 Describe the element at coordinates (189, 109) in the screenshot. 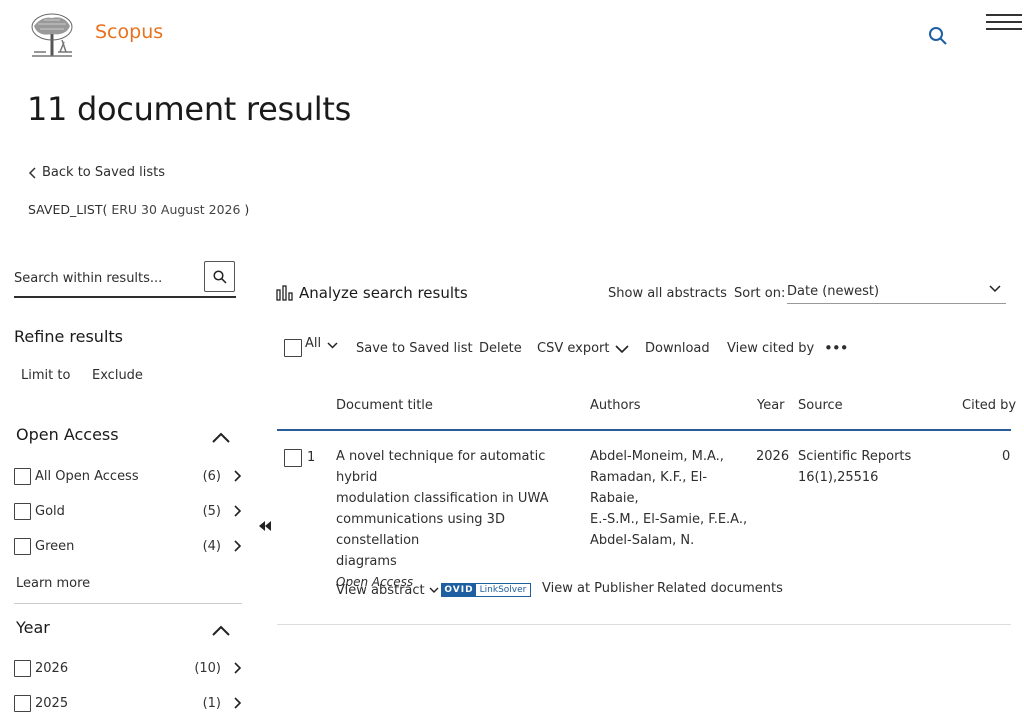

I see `page-title: 11 document results` at that location.